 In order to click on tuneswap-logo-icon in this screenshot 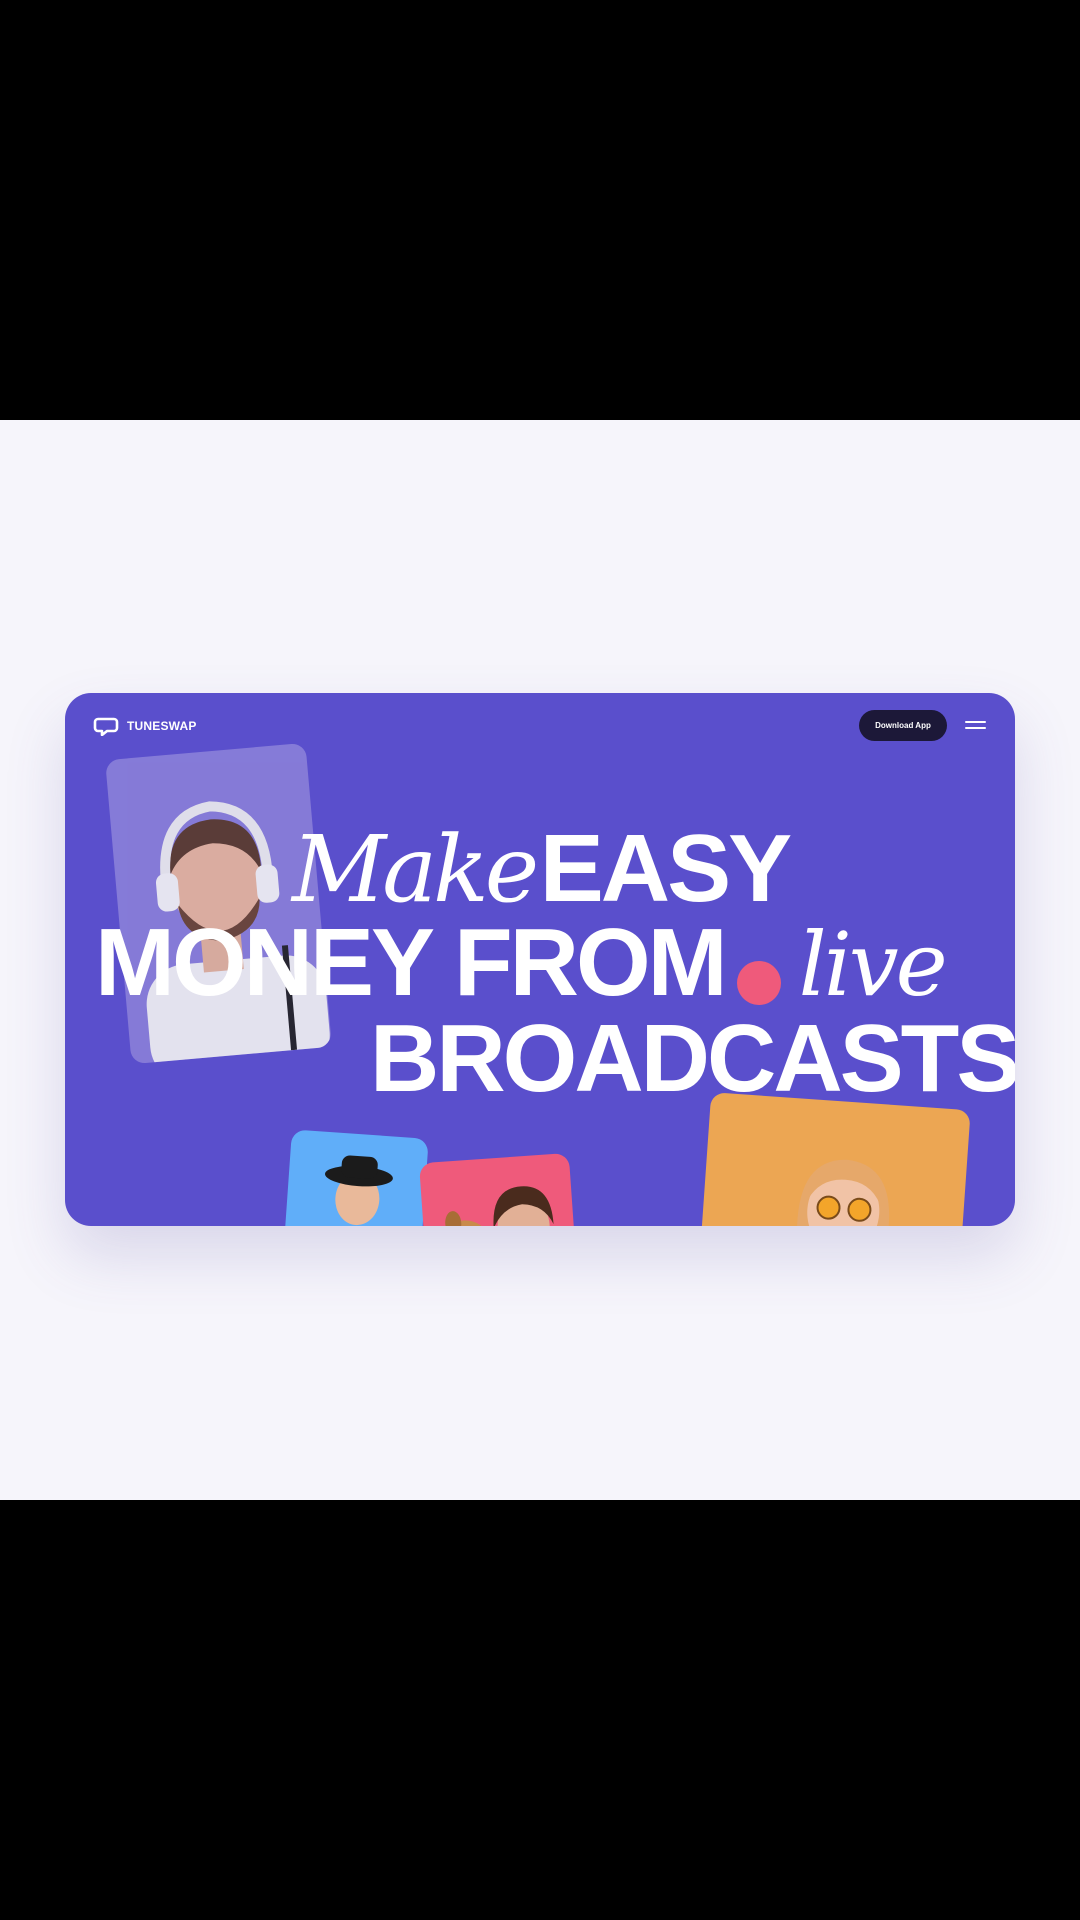, I will do `click(106, 726)`.